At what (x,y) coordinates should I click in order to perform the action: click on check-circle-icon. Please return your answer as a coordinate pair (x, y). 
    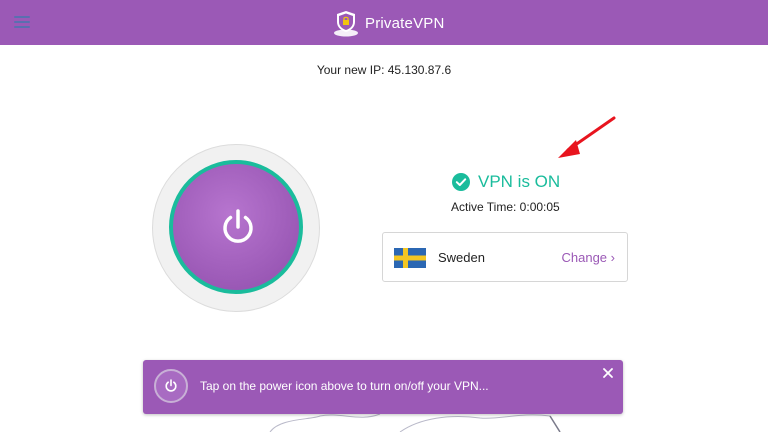
    Looking at the image, I should click on (461, 182).